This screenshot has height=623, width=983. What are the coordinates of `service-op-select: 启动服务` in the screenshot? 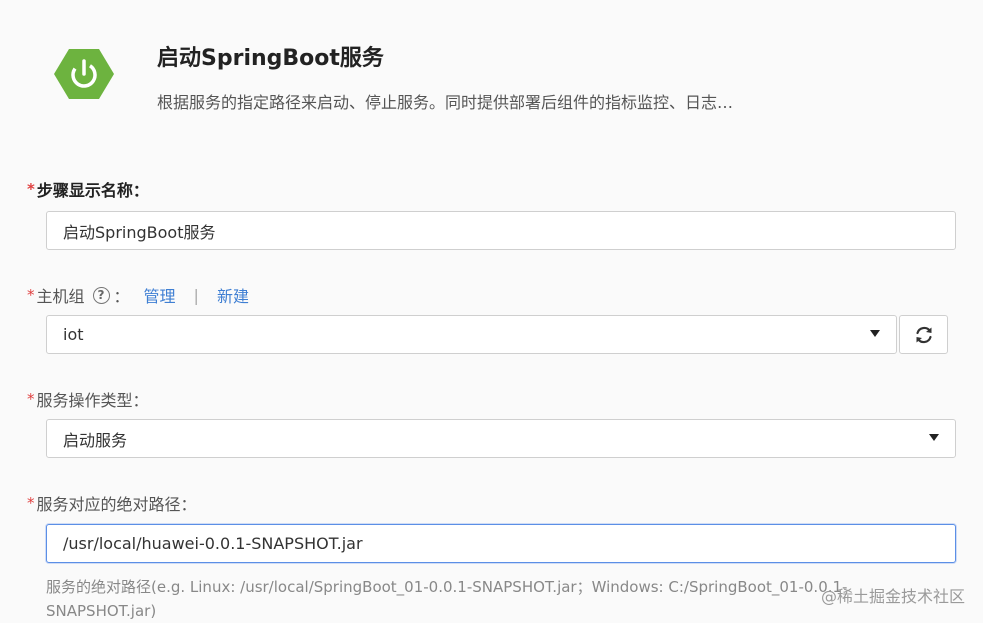 It's located at (501, 438).